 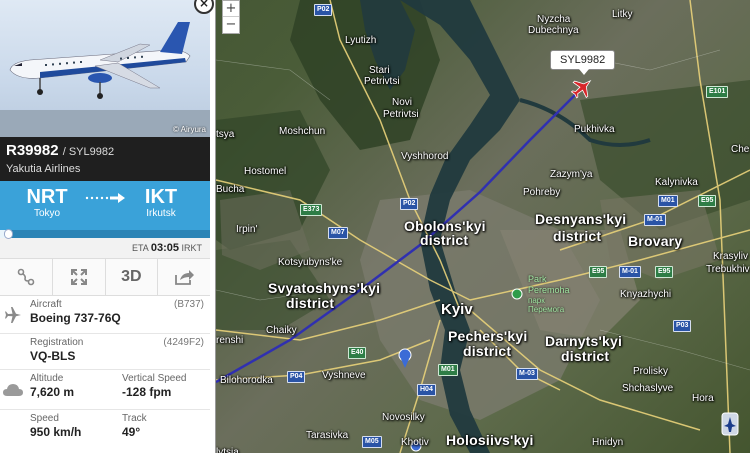 I want to click on eta-timezone: IRKT, so click(x=191, y=248).